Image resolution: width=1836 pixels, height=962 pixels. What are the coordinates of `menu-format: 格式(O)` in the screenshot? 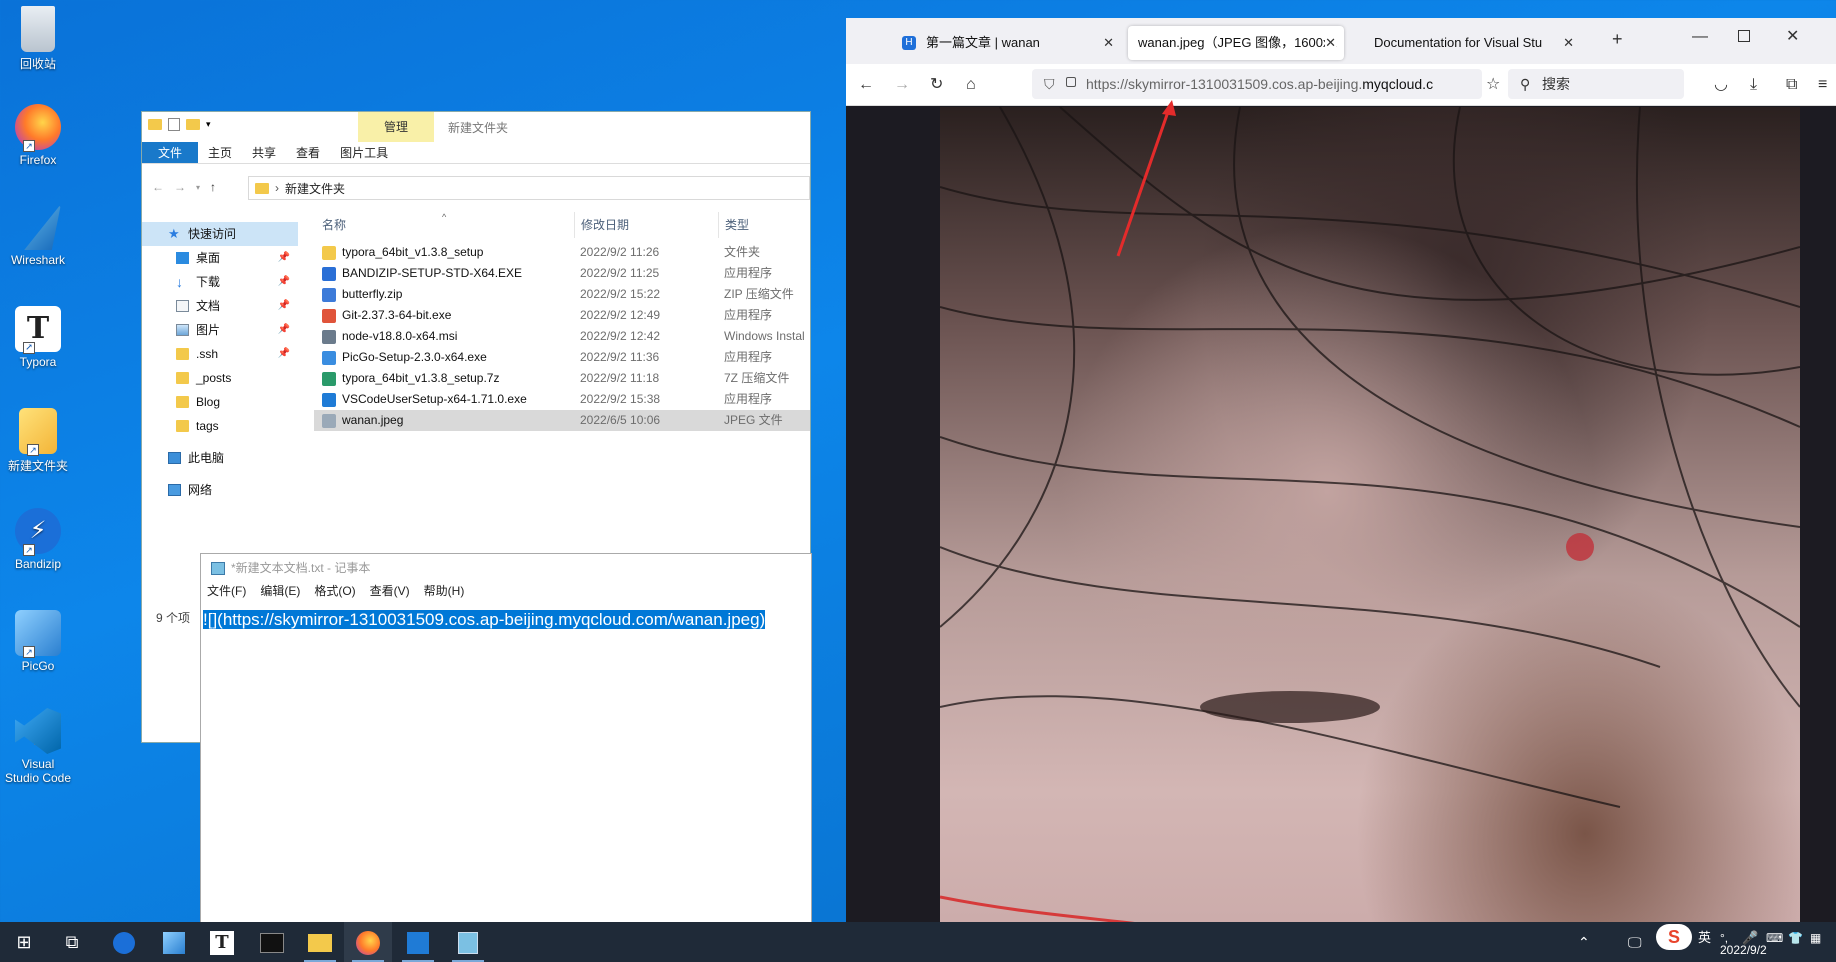 It's located at (334, 592).